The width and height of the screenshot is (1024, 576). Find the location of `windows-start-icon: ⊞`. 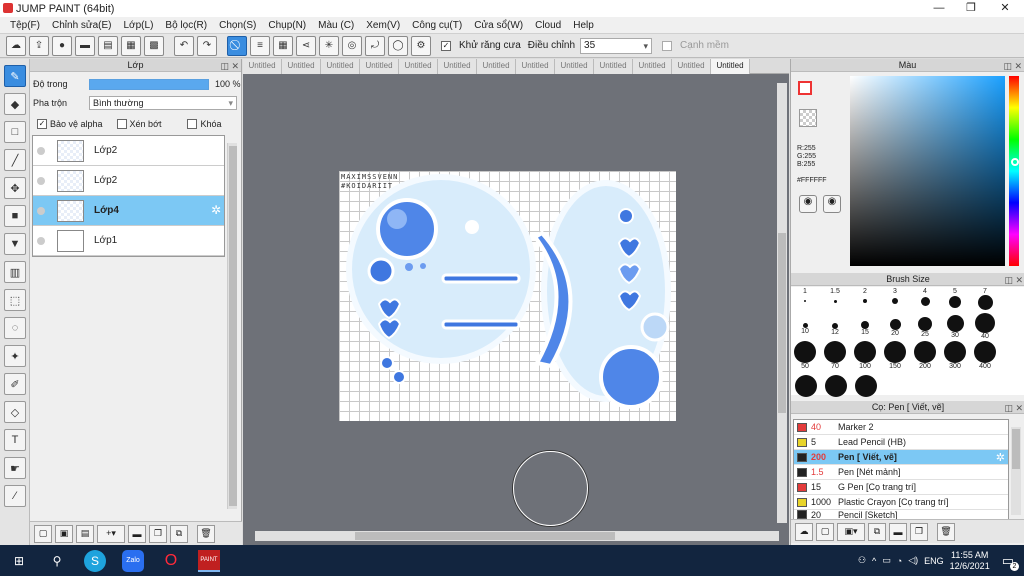

windows-start-icon: ⊞ is located at coordinates (19, 561).